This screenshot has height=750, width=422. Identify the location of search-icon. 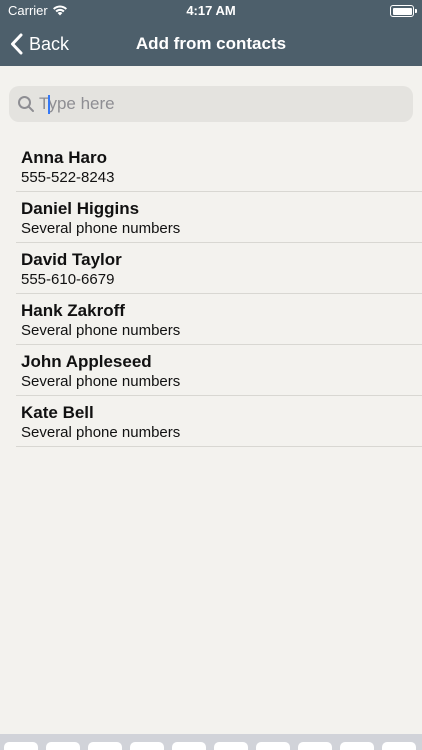
(26, 104).